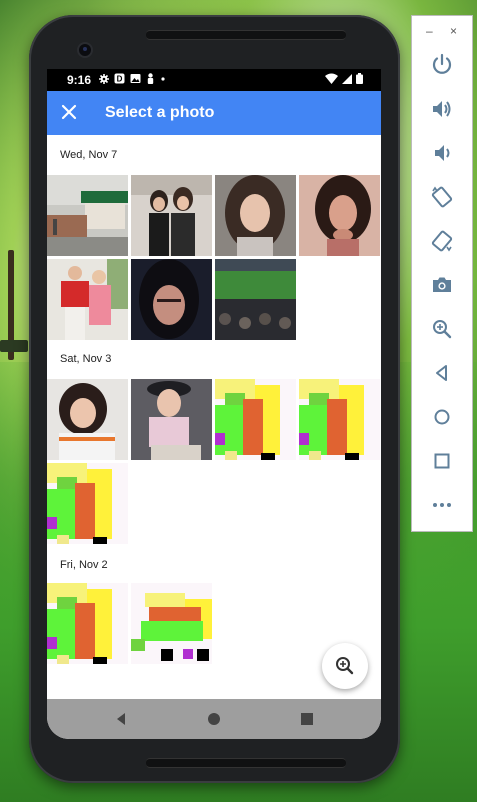 This screenshot has height=802, width=477. I want to click on svg-text: D, so click(120, 79).